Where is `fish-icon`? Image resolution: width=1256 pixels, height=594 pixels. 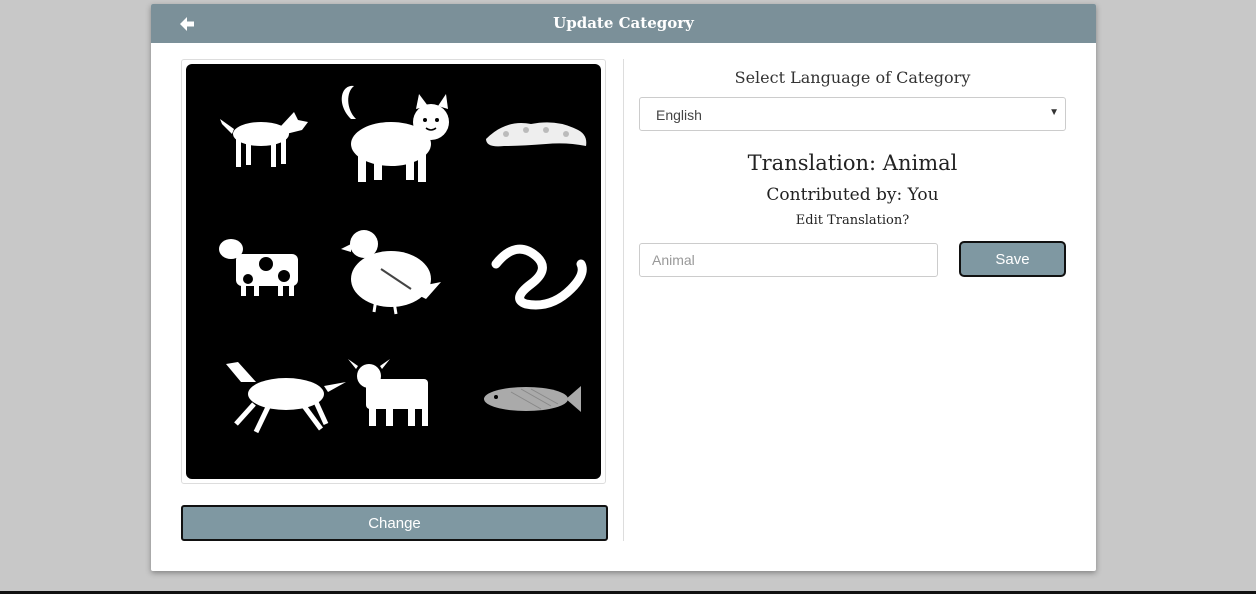 fish-icon is located at coordinates (532, 399).